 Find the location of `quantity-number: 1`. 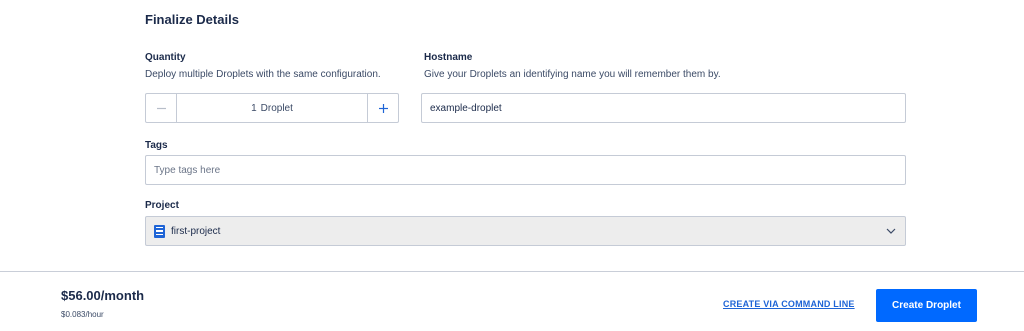

quantity-number: 1 is located at coordinates (254, 108).